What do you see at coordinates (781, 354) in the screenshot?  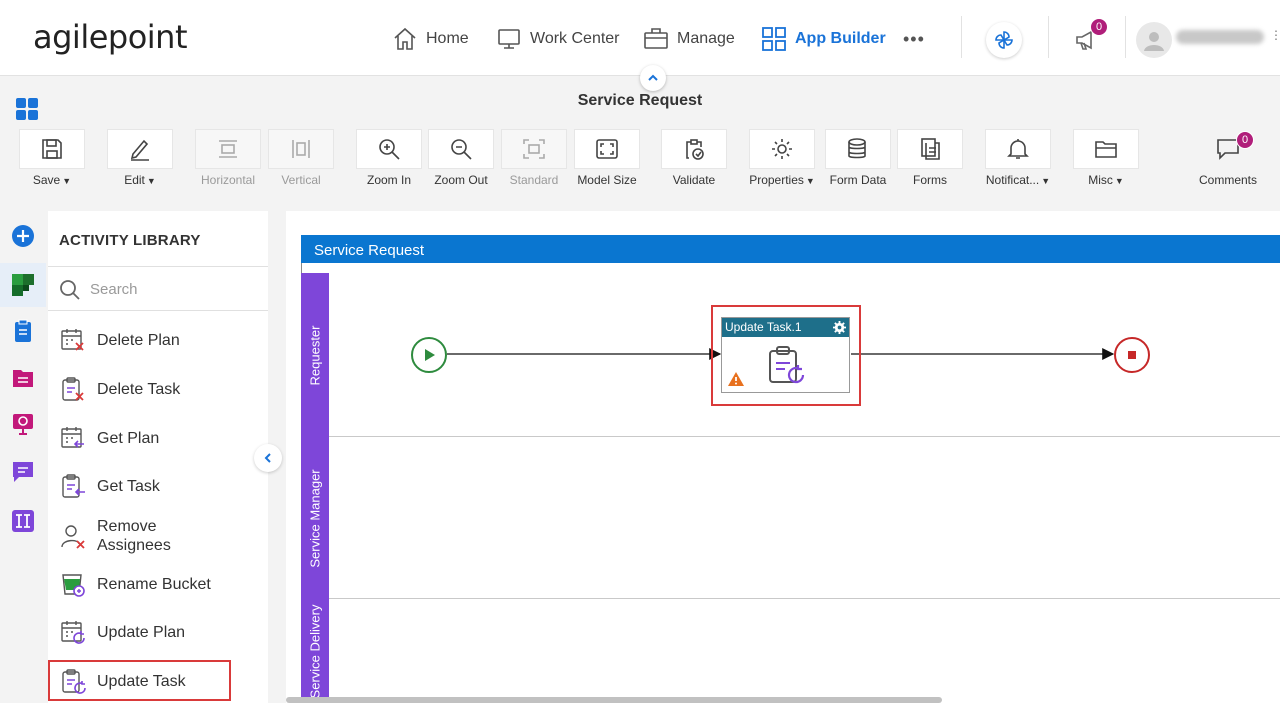 I see `flow-connectors` at bounding box center [781, 354].